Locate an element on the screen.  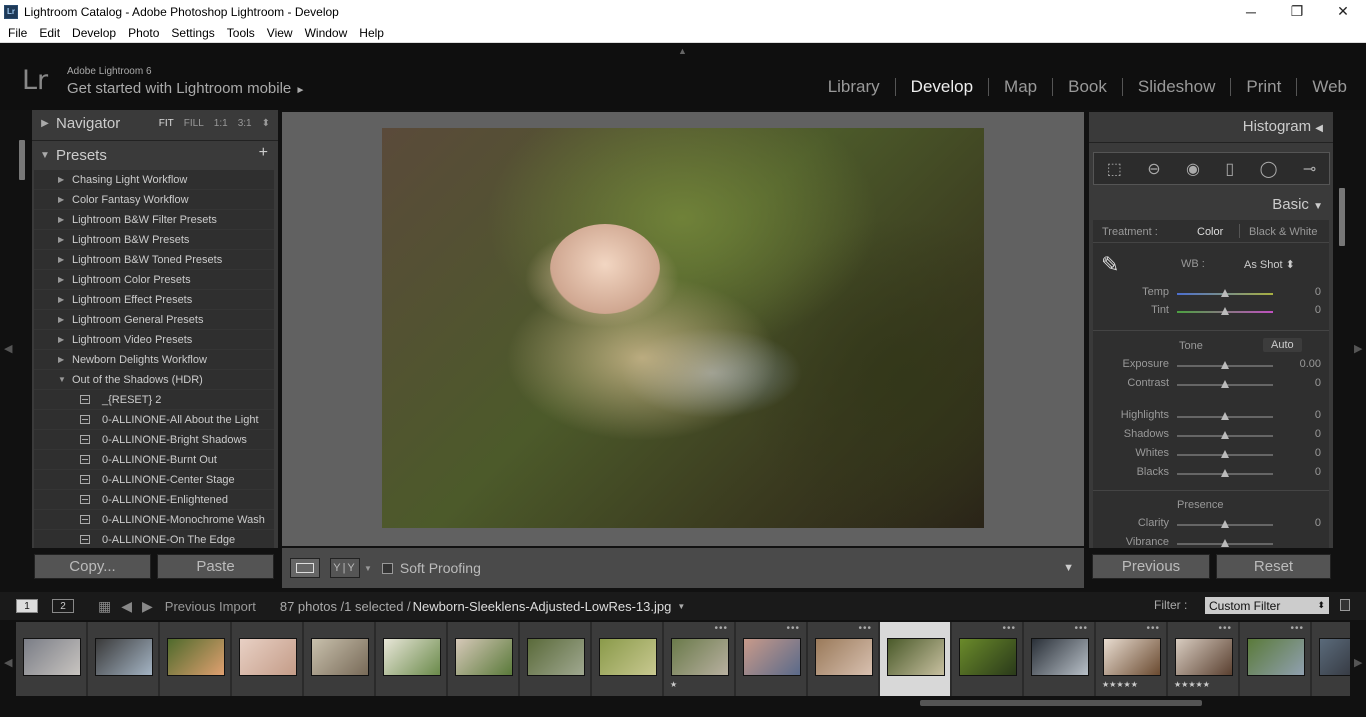
slider-exposure is located at coordinates (1225, 365).